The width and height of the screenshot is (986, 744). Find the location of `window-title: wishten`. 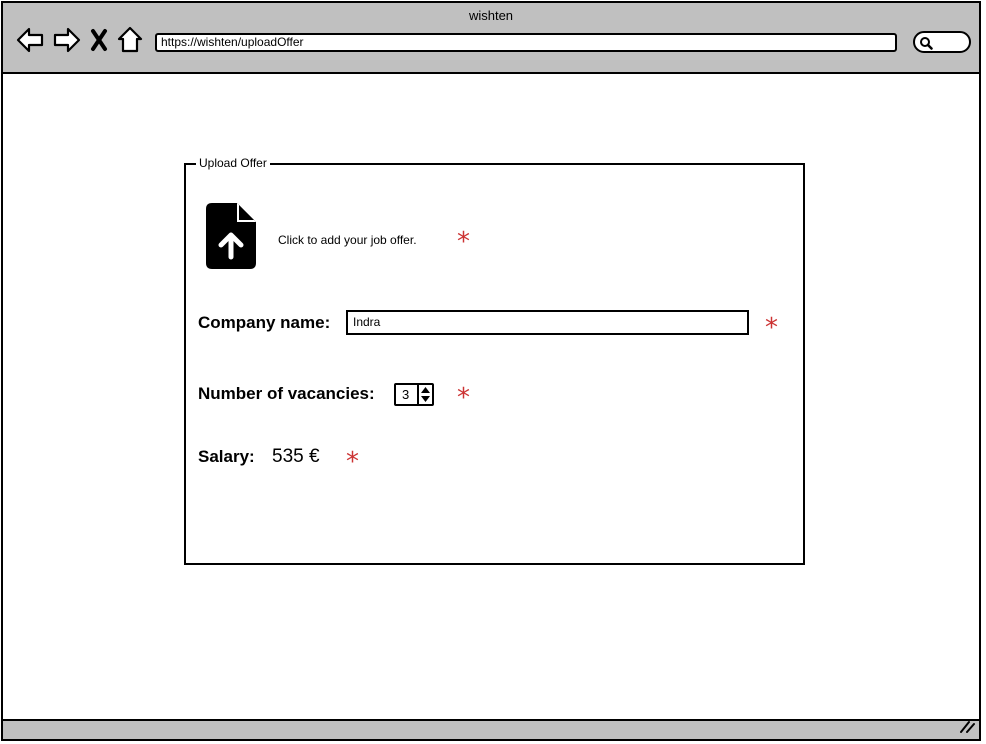

window-title: wishten is located at coordinates (491, 15).